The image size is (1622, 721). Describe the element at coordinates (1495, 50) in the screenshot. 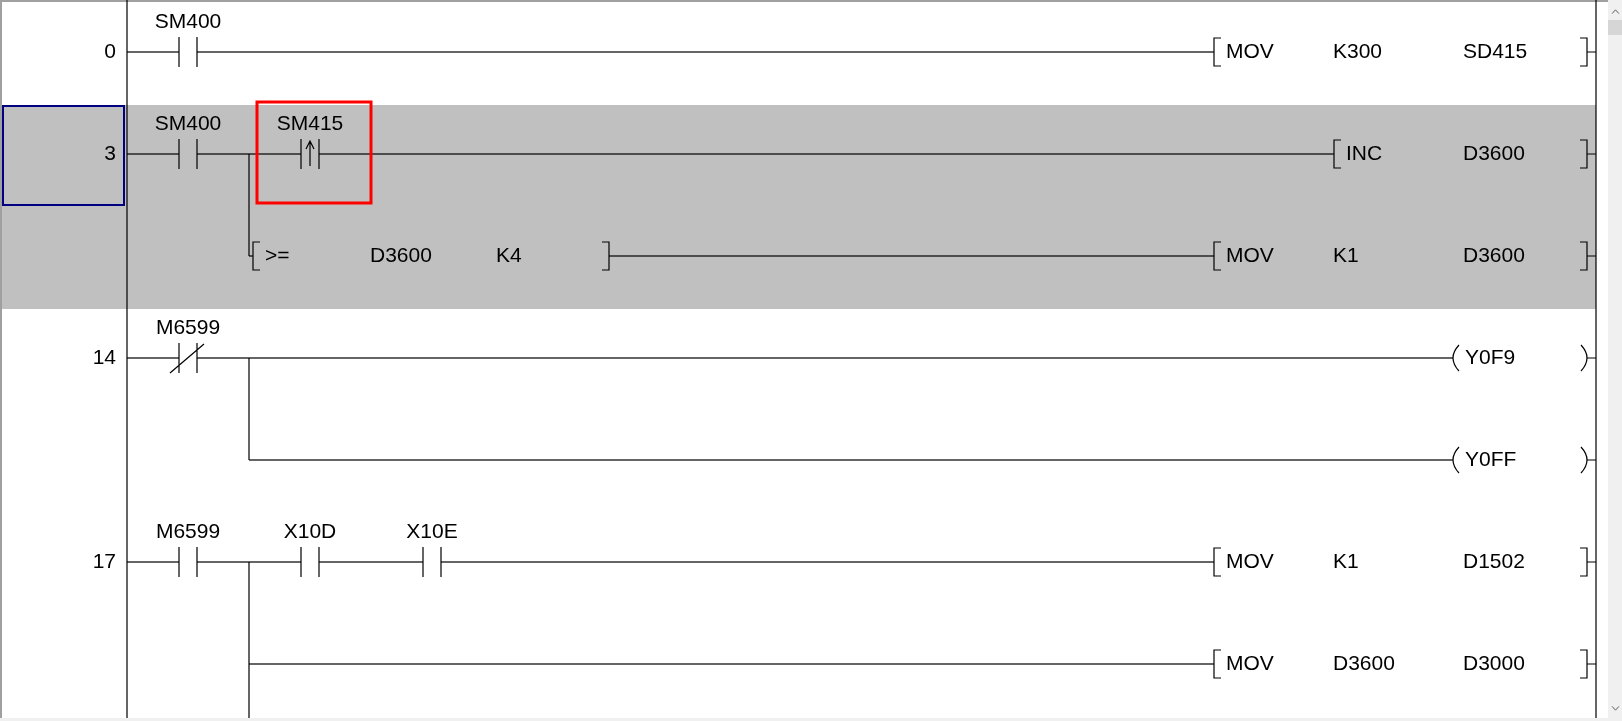

I see `operand: SD415` at that location.